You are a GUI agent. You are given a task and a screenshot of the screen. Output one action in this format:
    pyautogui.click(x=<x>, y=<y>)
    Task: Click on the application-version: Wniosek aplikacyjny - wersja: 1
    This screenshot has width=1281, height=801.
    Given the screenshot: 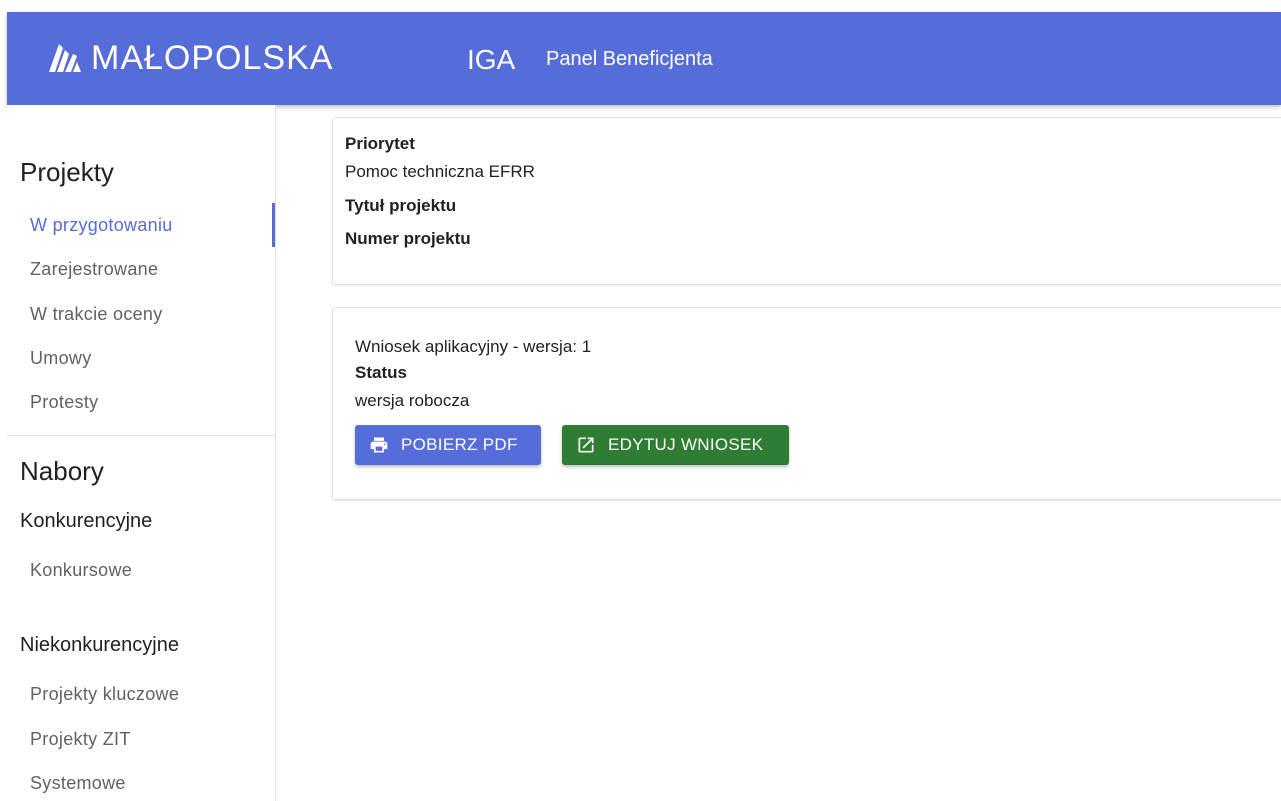 What is the action you would take?
    pyautogui.click(x=473, y=346)
    